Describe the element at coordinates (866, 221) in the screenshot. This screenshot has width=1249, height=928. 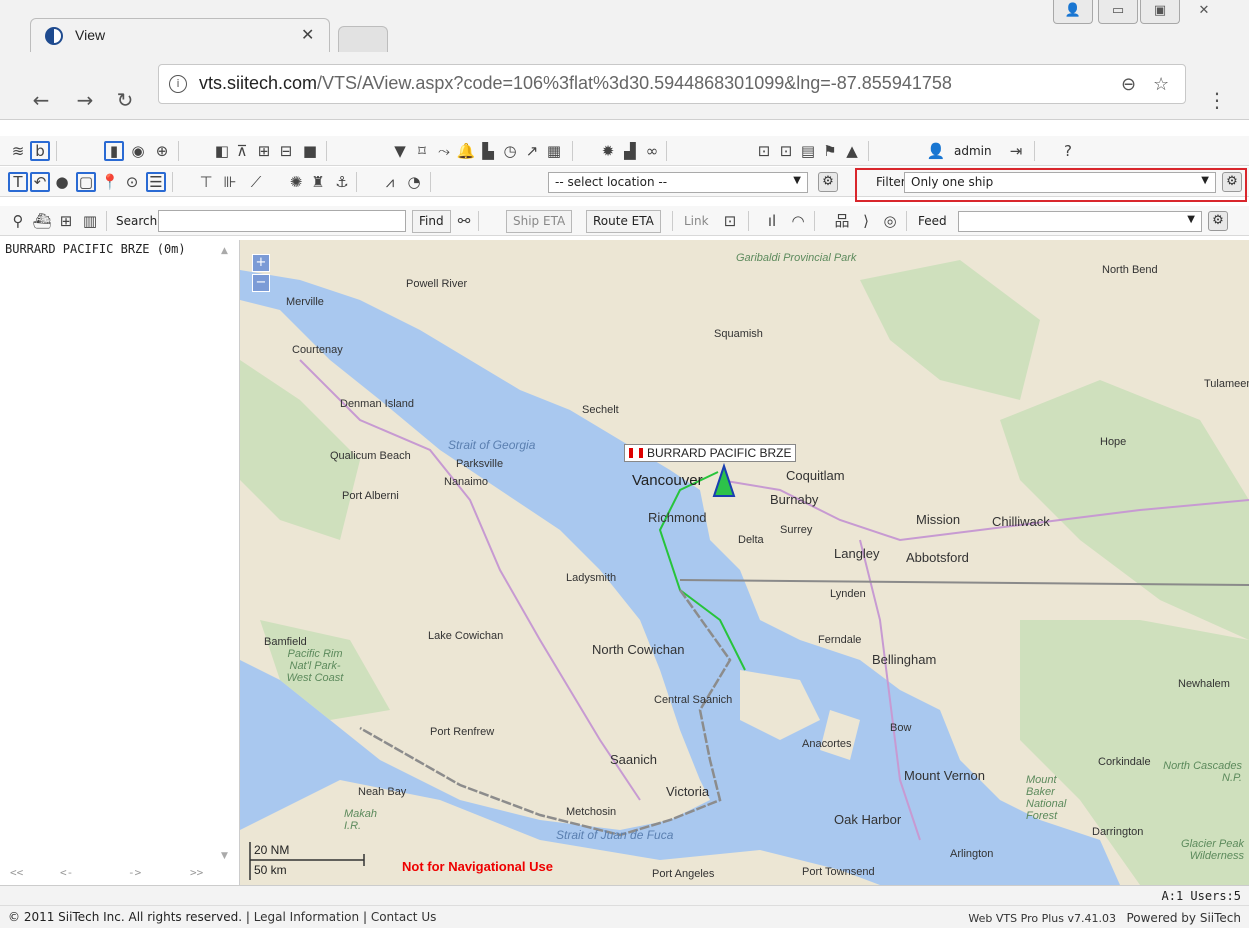
I see `rss-icon: ⟩` at that location.